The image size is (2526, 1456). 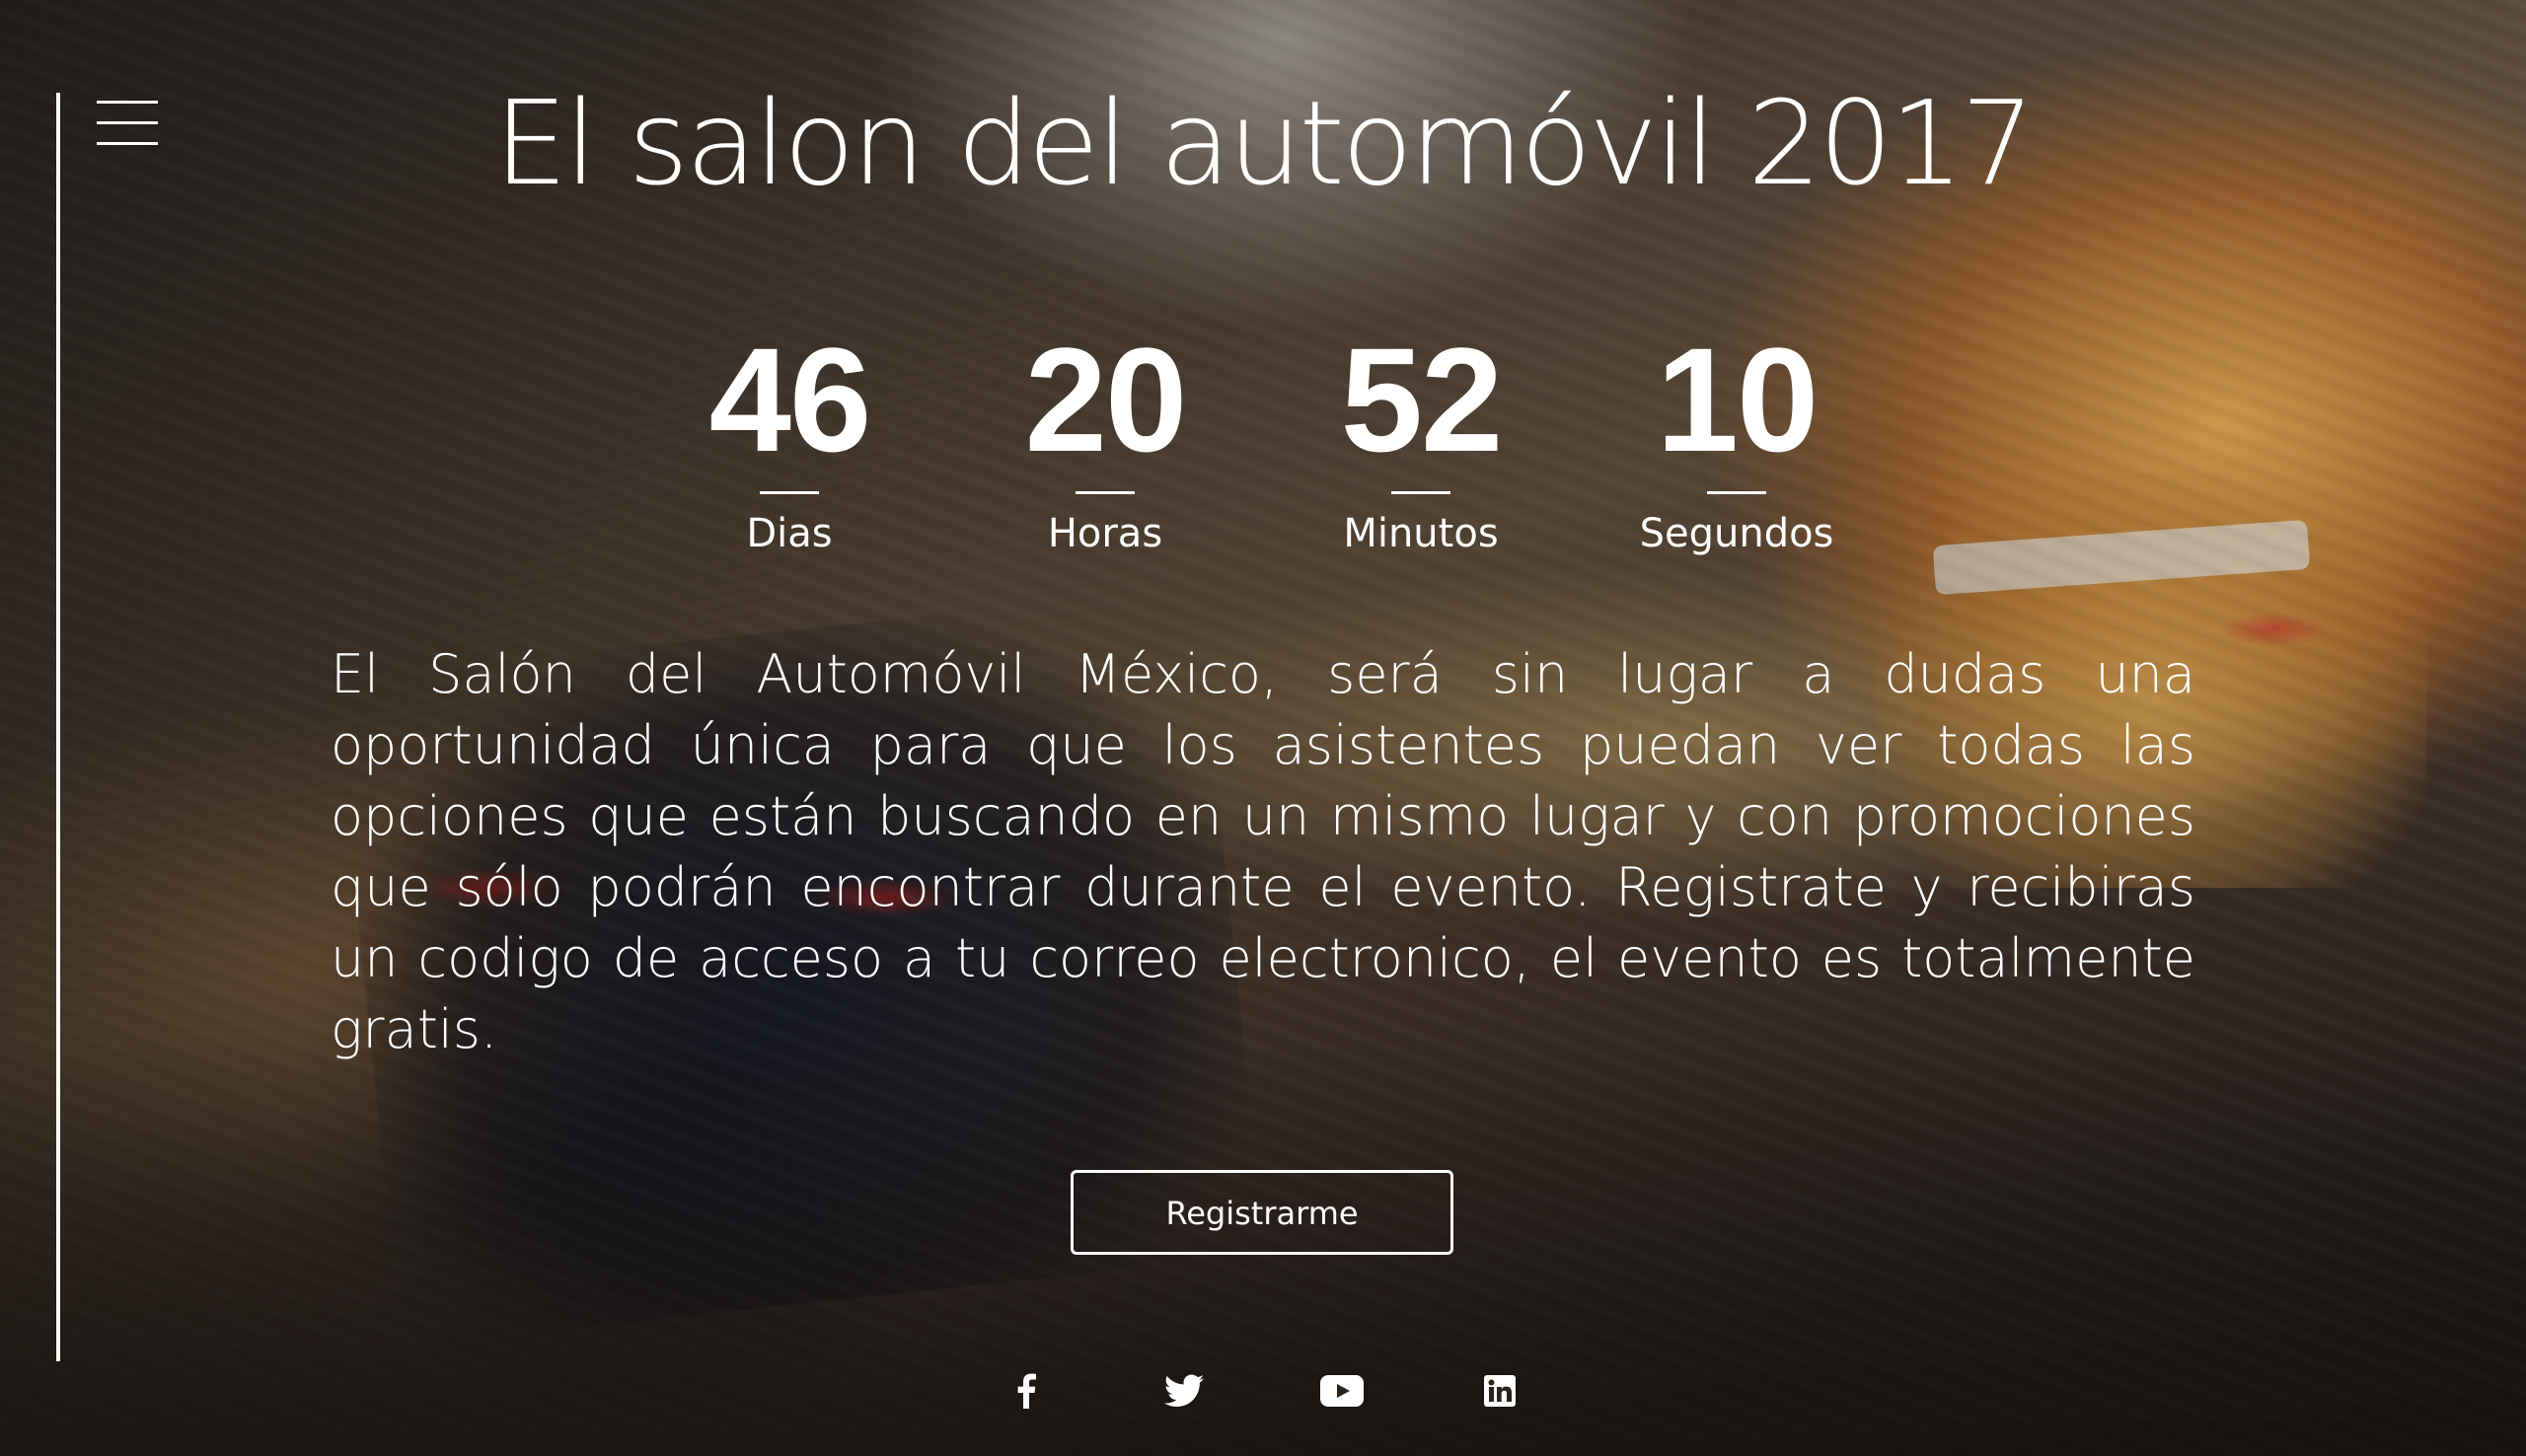 I want to click on countdown-minutes-value: 52, so click(x=1422, y=399).